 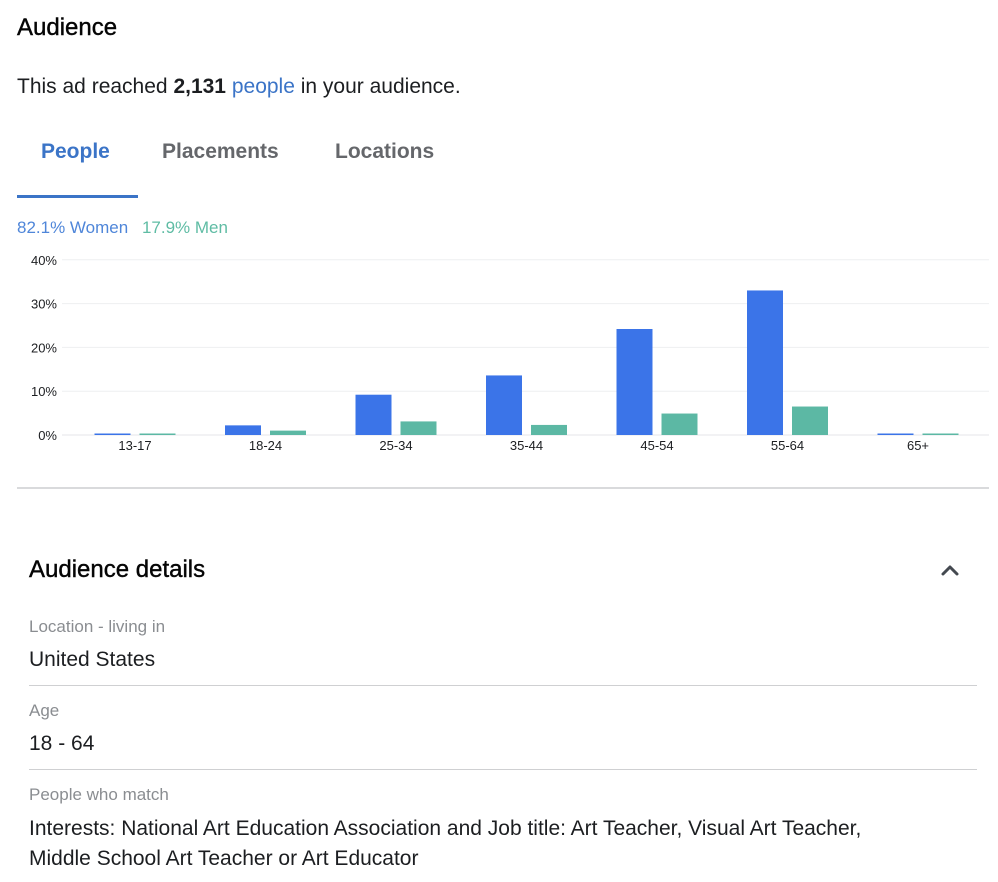 What do you see at coordinates (895, 434) in the screenshot?
I see `bar-women-65+` at bounding box center [895, 434].